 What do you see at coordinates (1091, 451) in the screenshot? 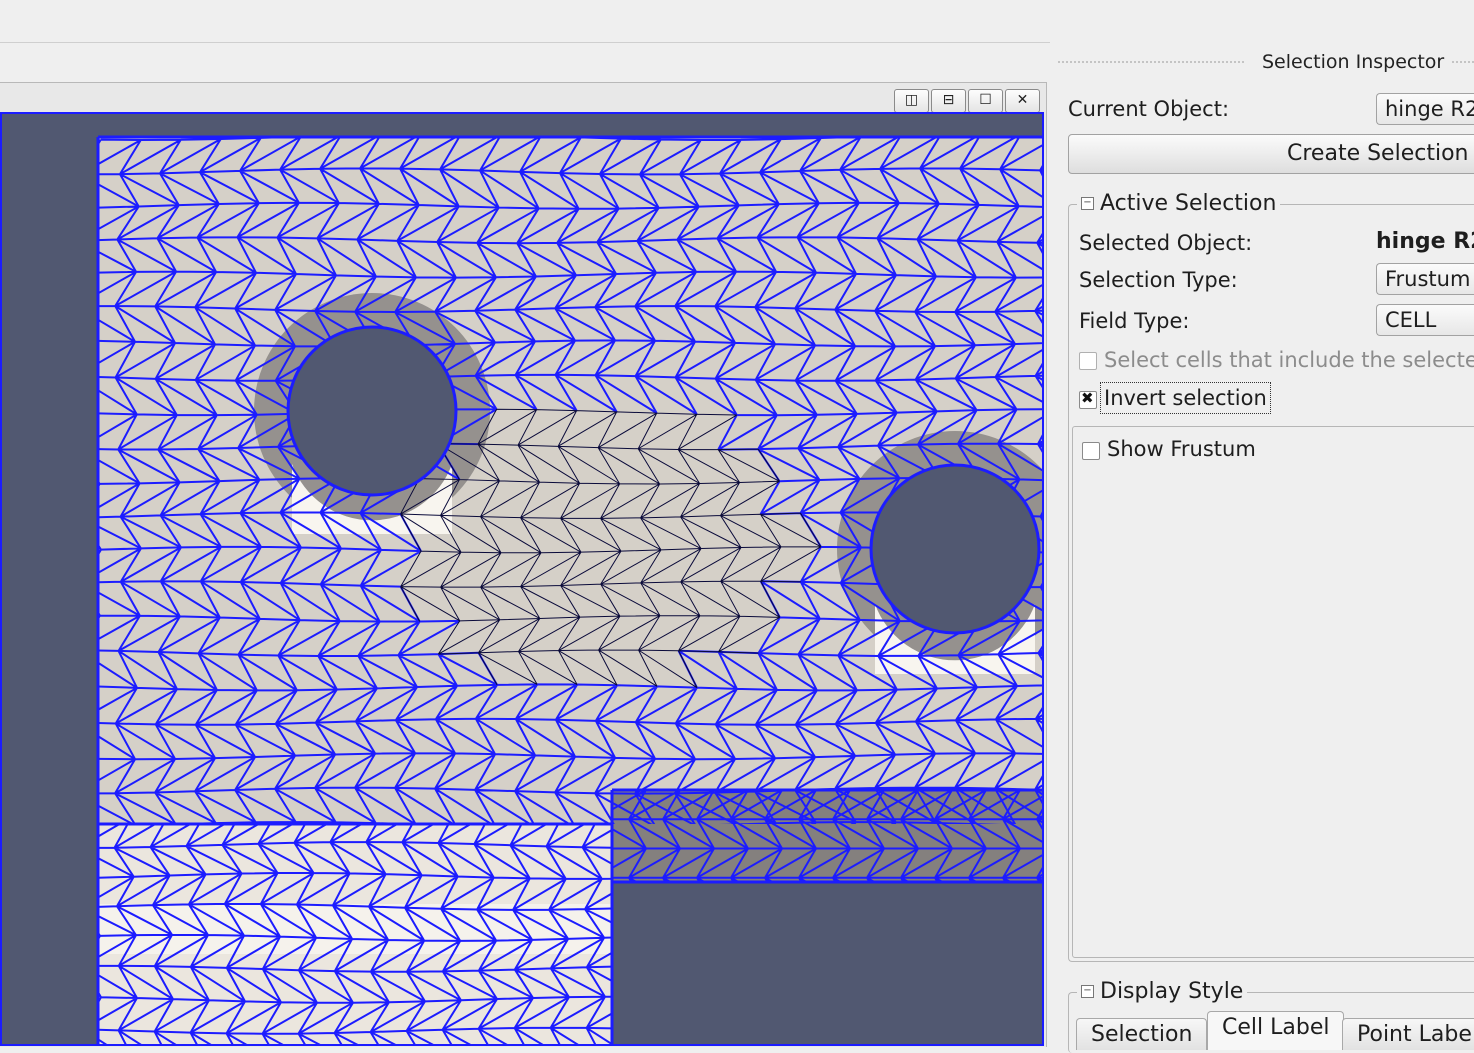
I see `show-frustum-checkbox` at bounding box center [1091, 451].